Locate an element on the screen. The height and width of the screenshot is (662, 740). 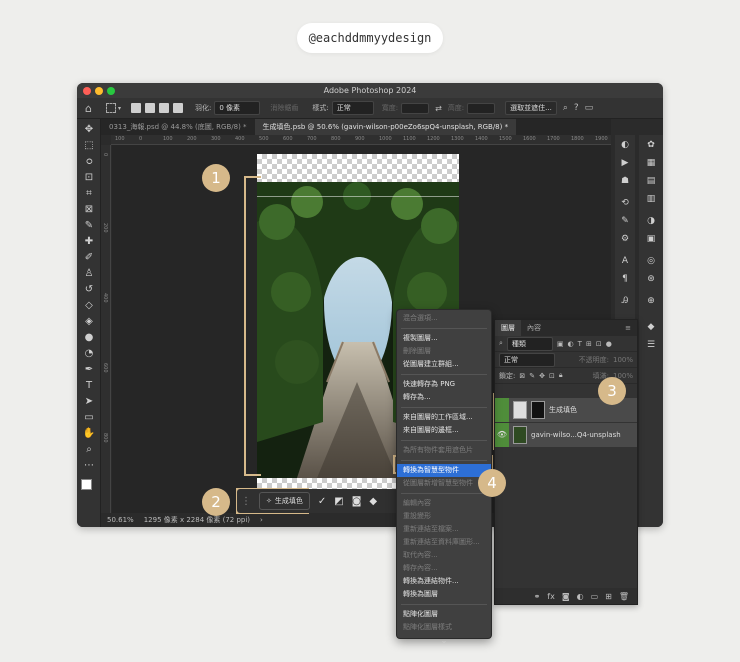
subtract-selection-icon is located at coordinates (164, 108).